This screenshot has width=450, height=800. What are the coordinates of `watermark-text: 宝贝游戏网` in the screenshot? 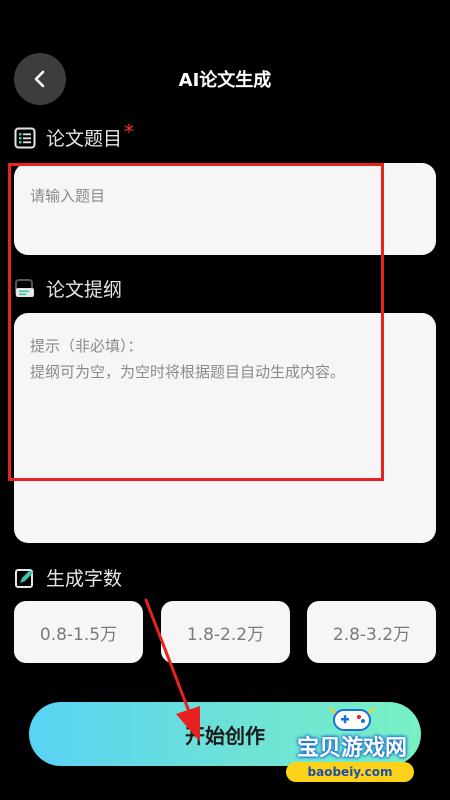 It's located at (351, 748).